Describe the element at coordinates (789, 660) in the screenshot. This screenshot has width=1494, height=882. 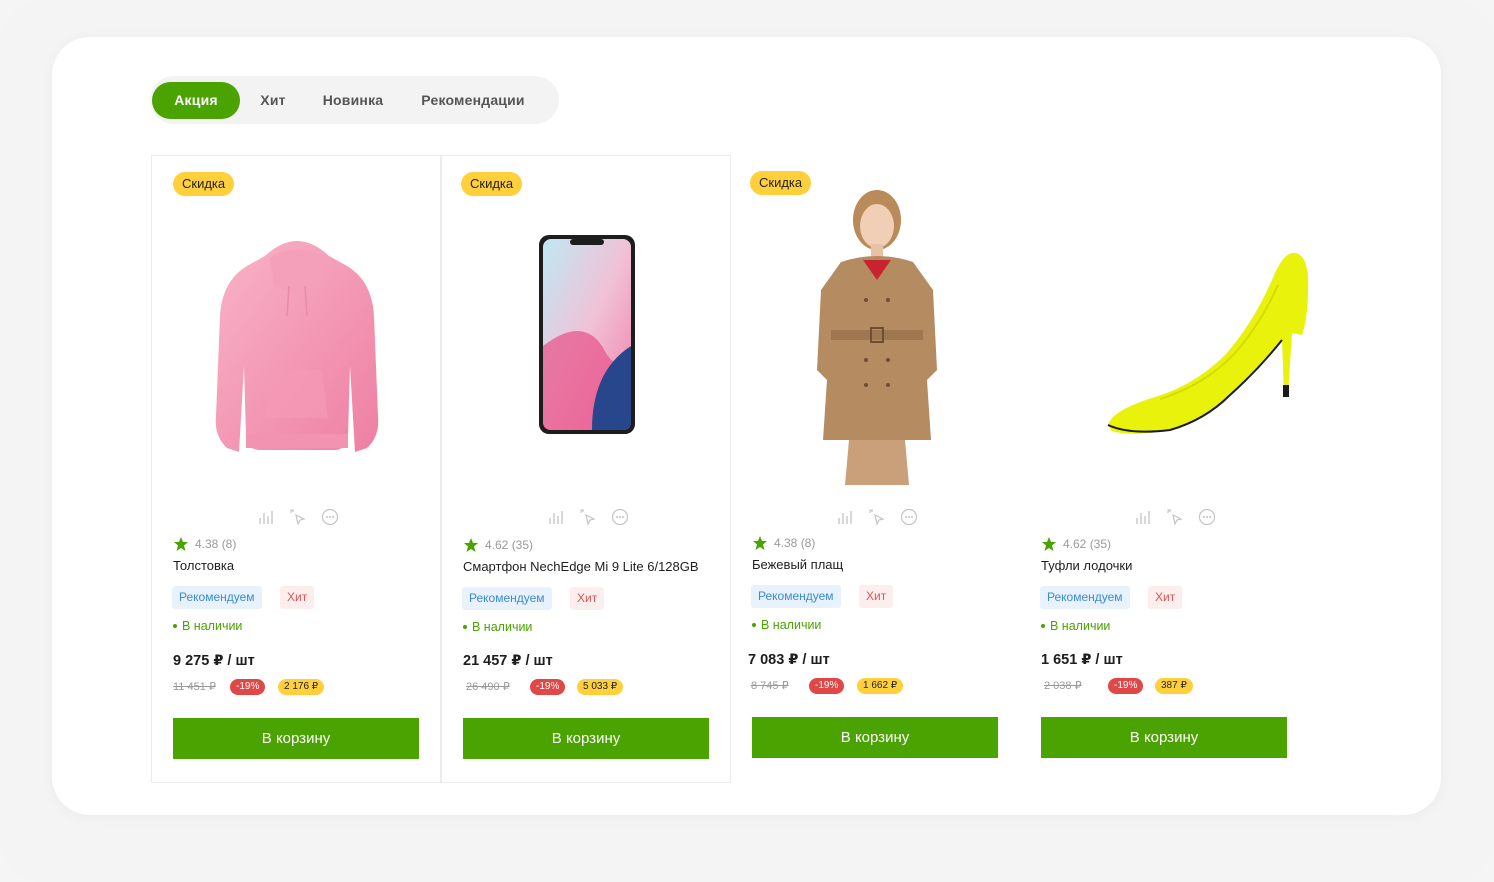
I see `price: 7 083 ₽ / шт` at that location.